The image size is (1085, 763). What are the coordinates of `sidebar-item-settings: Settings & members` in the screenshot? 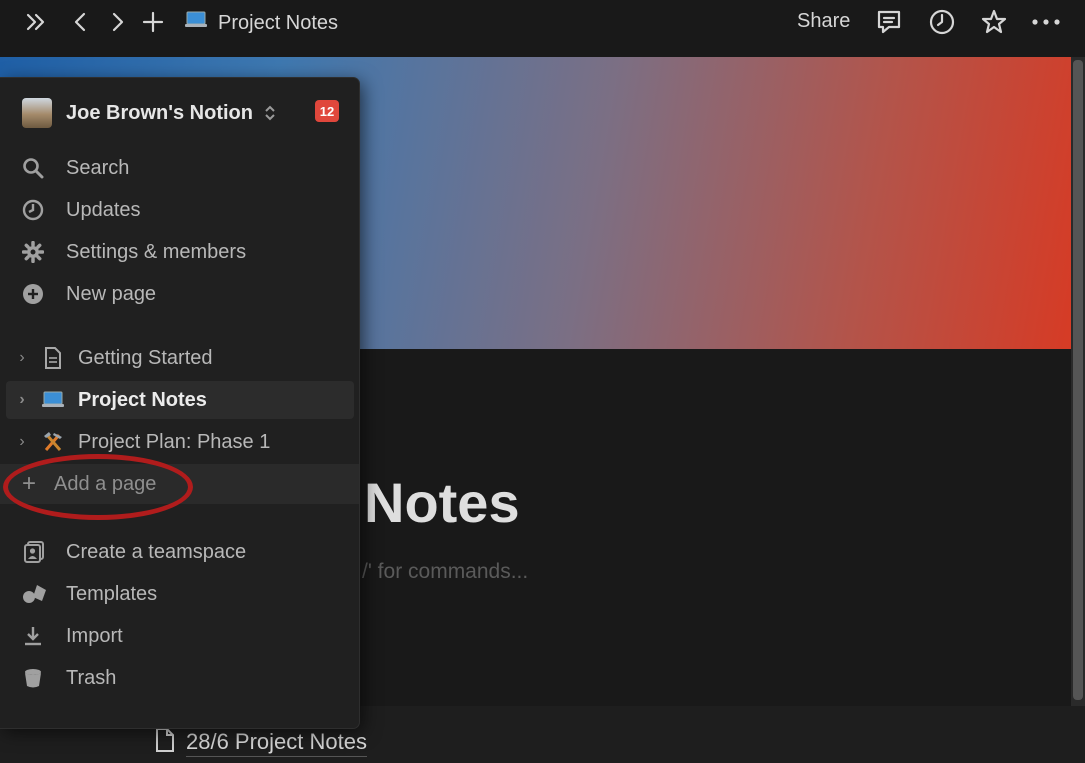 It's located at (182, 252).